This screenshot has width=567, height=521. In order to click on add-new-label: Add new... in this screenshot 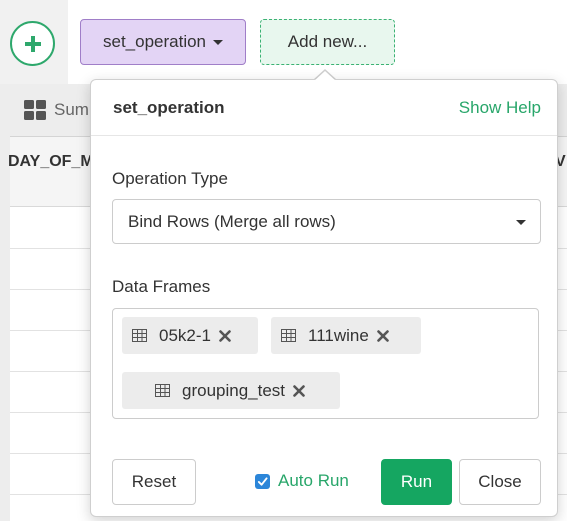, I will do `click(327, 41)`.